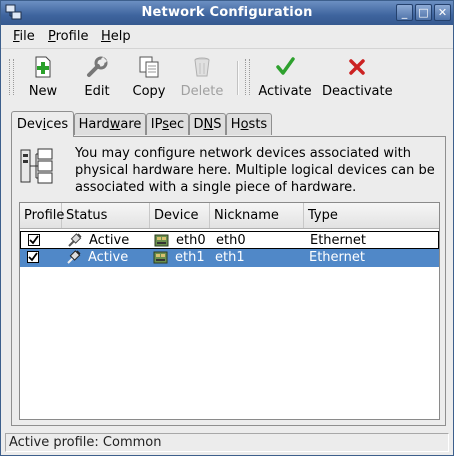 The height and width of the screenshot is (456, 454). I want to click on trash-icon, so click(202, 67).